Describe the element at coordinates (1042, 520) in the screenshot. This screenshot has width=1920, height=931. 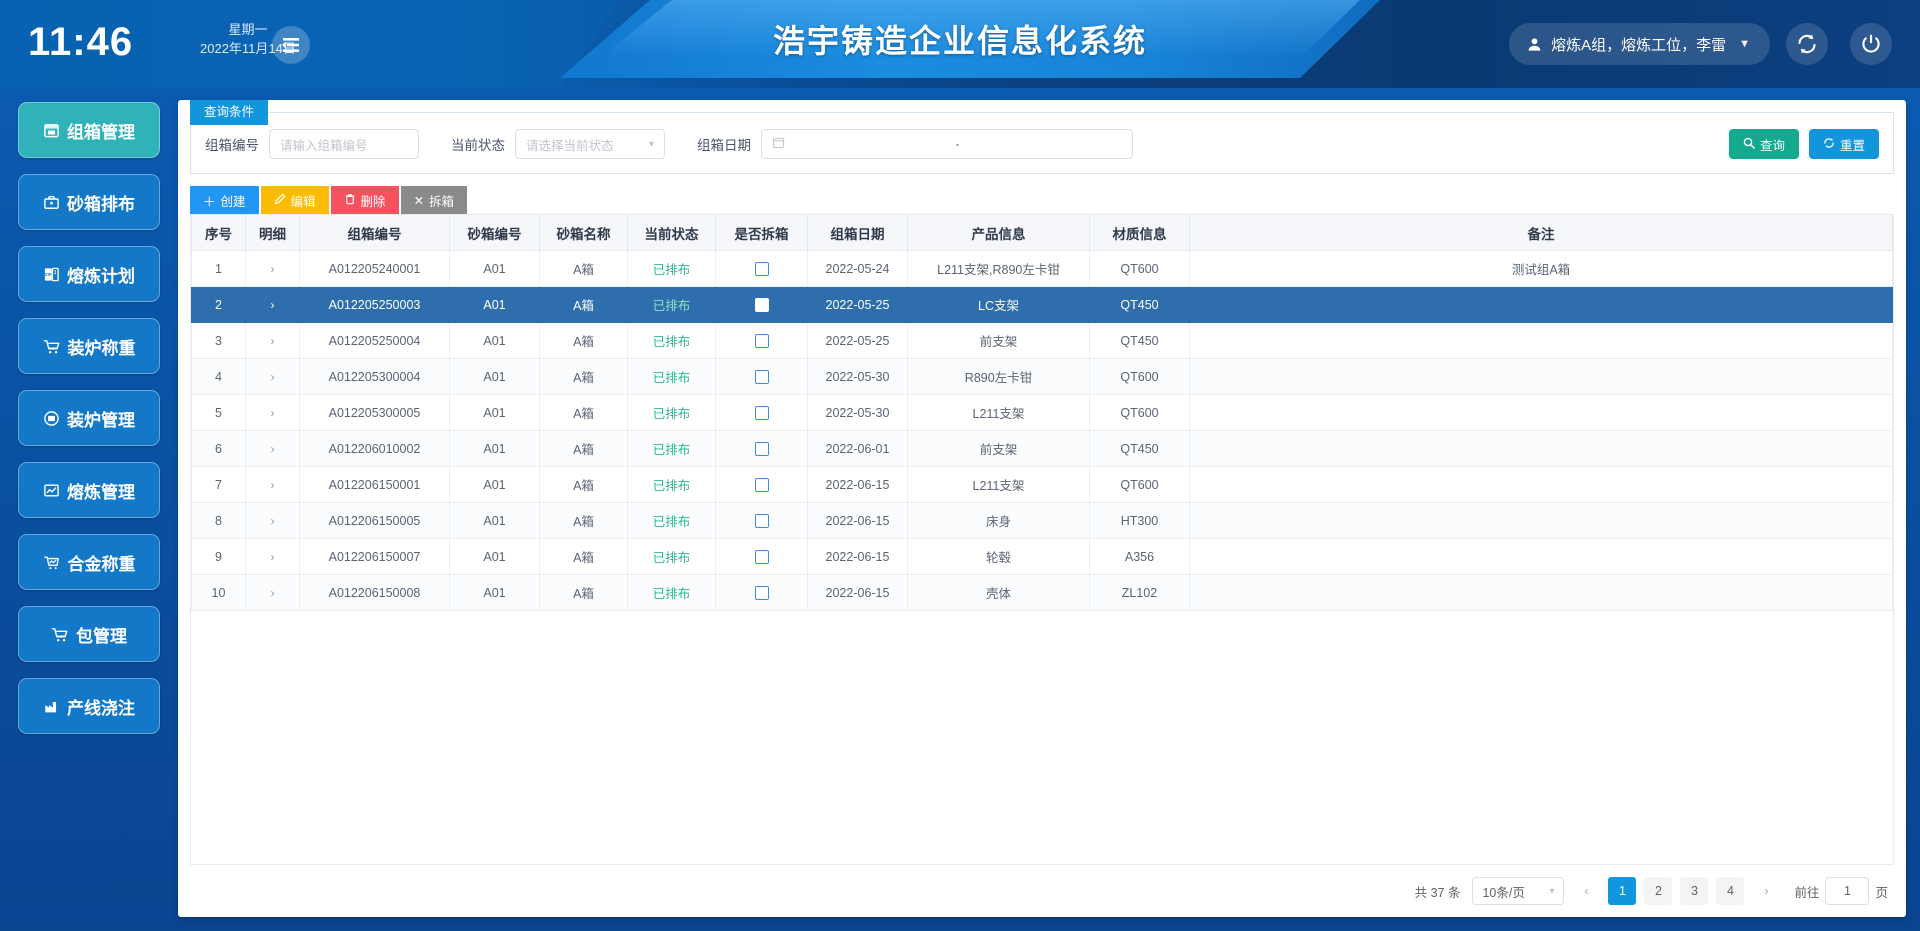
I see `table-row: 8 › A012206150005 A01 A箱 已排布 2022-06-15 床身 HT300` at that location.